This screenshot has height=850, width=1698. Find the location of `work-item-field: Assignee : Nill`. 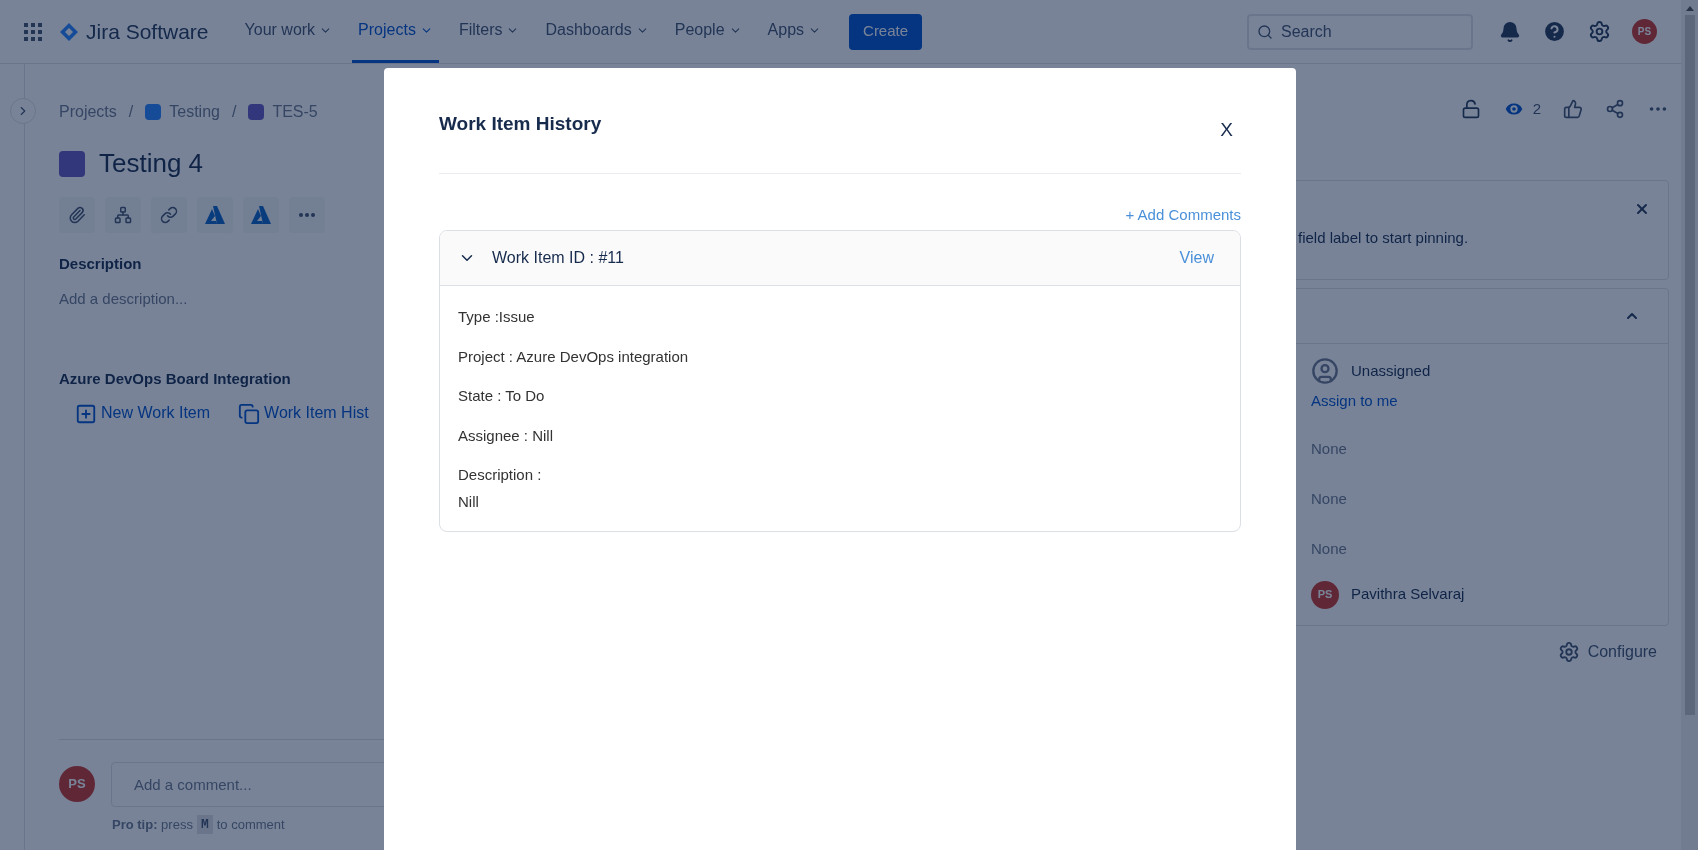

work-item-field: Assignee : Nill is located at coordinates (840, 435).